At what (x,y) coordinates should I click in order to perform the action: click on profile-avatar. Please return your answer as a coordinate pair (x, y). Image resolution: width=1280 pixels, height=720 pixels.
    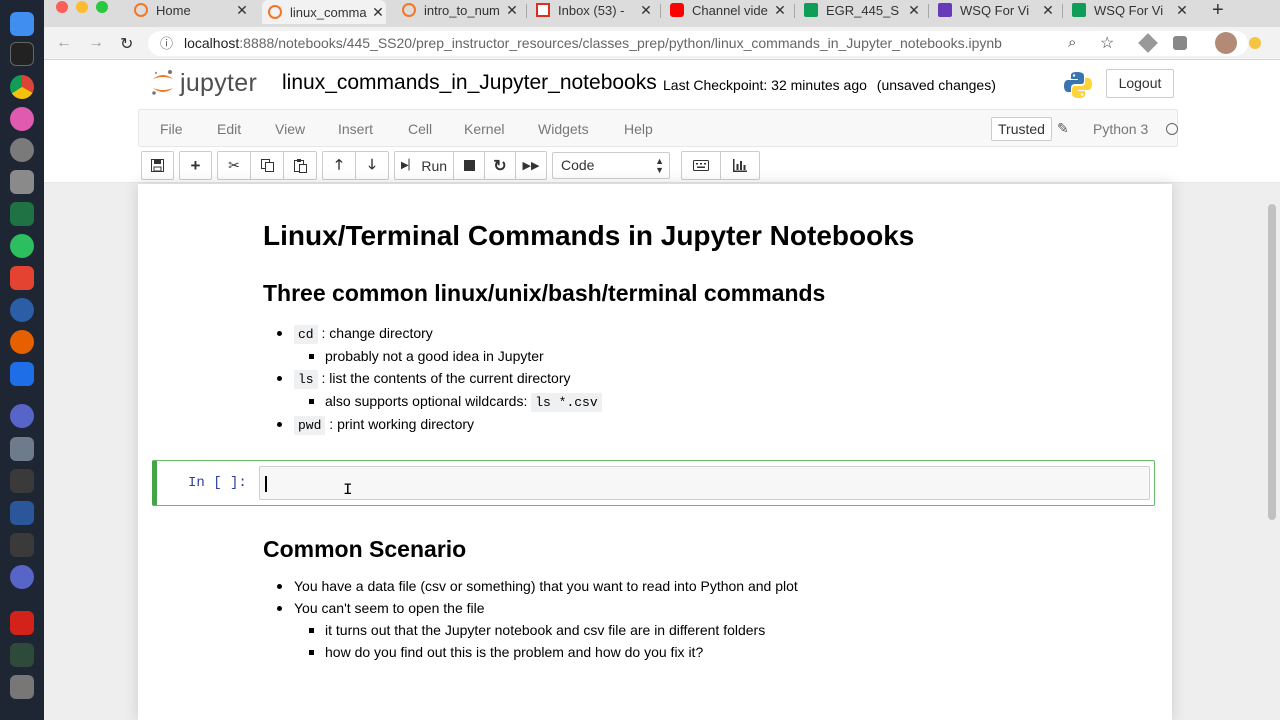
    Looking at the image, I should click on (1226, 43).